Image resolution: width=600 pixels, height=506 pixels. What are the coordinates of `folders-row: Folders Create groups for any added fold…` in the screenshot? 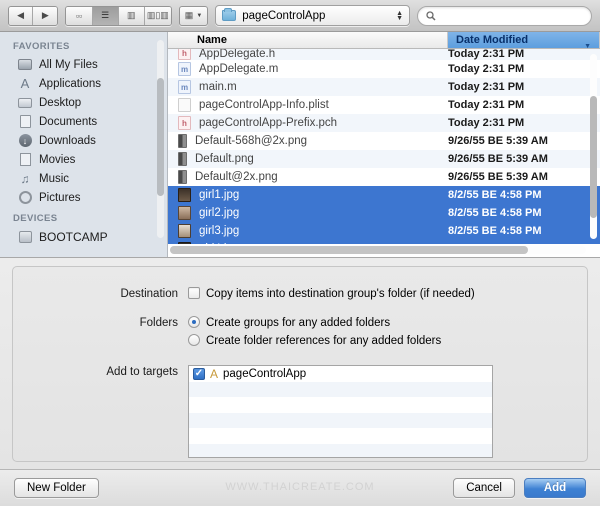 It's located at (300, 332).